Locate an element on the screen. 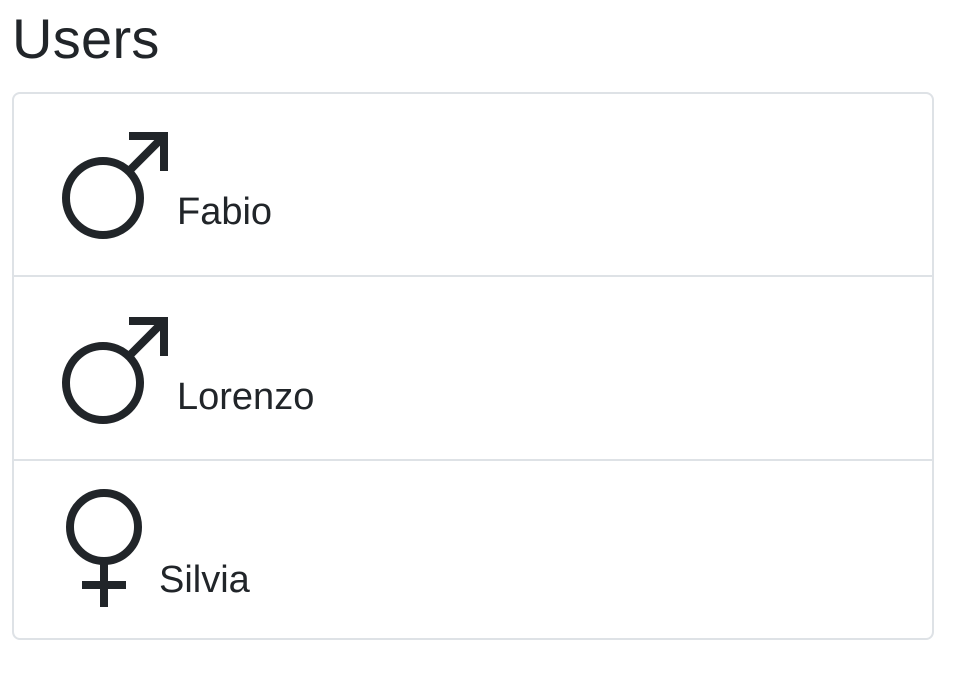  user-name: Lorenzo is located at coordinates (246, 397).